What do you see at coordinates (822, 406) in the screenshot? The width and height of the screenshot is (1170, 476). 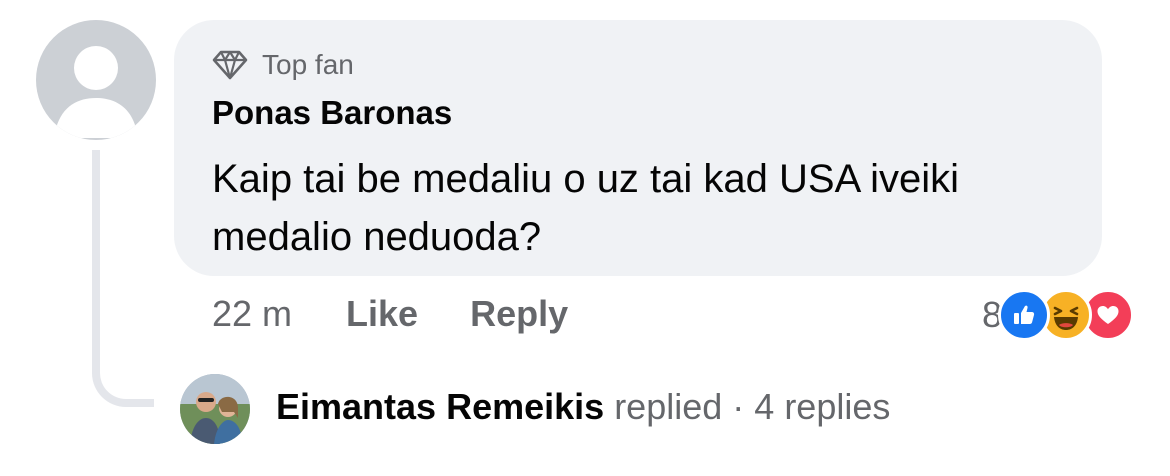 I see `replies-count: 4 replies` at bounding box center [822, 406].